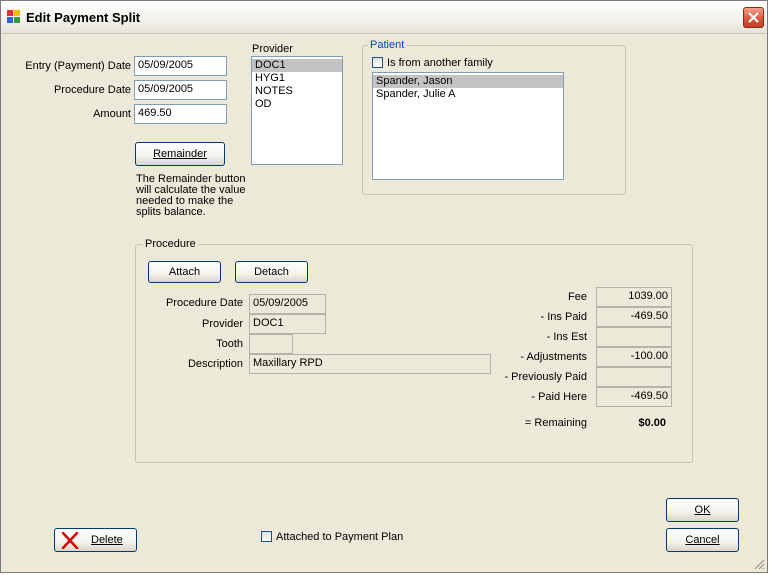  I want to click on remaining-label: = Remaining, so click(555, 423).